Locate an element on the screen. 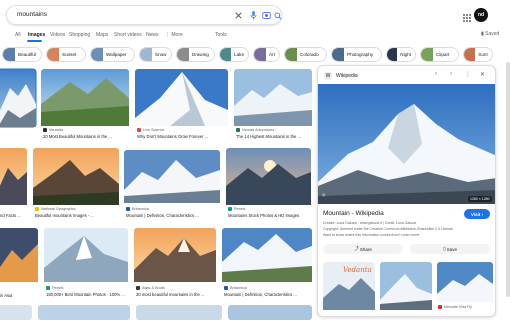 This screenshot has height=320, width=512. panel-source: Wikipedia is located at coordinates (347, 76).